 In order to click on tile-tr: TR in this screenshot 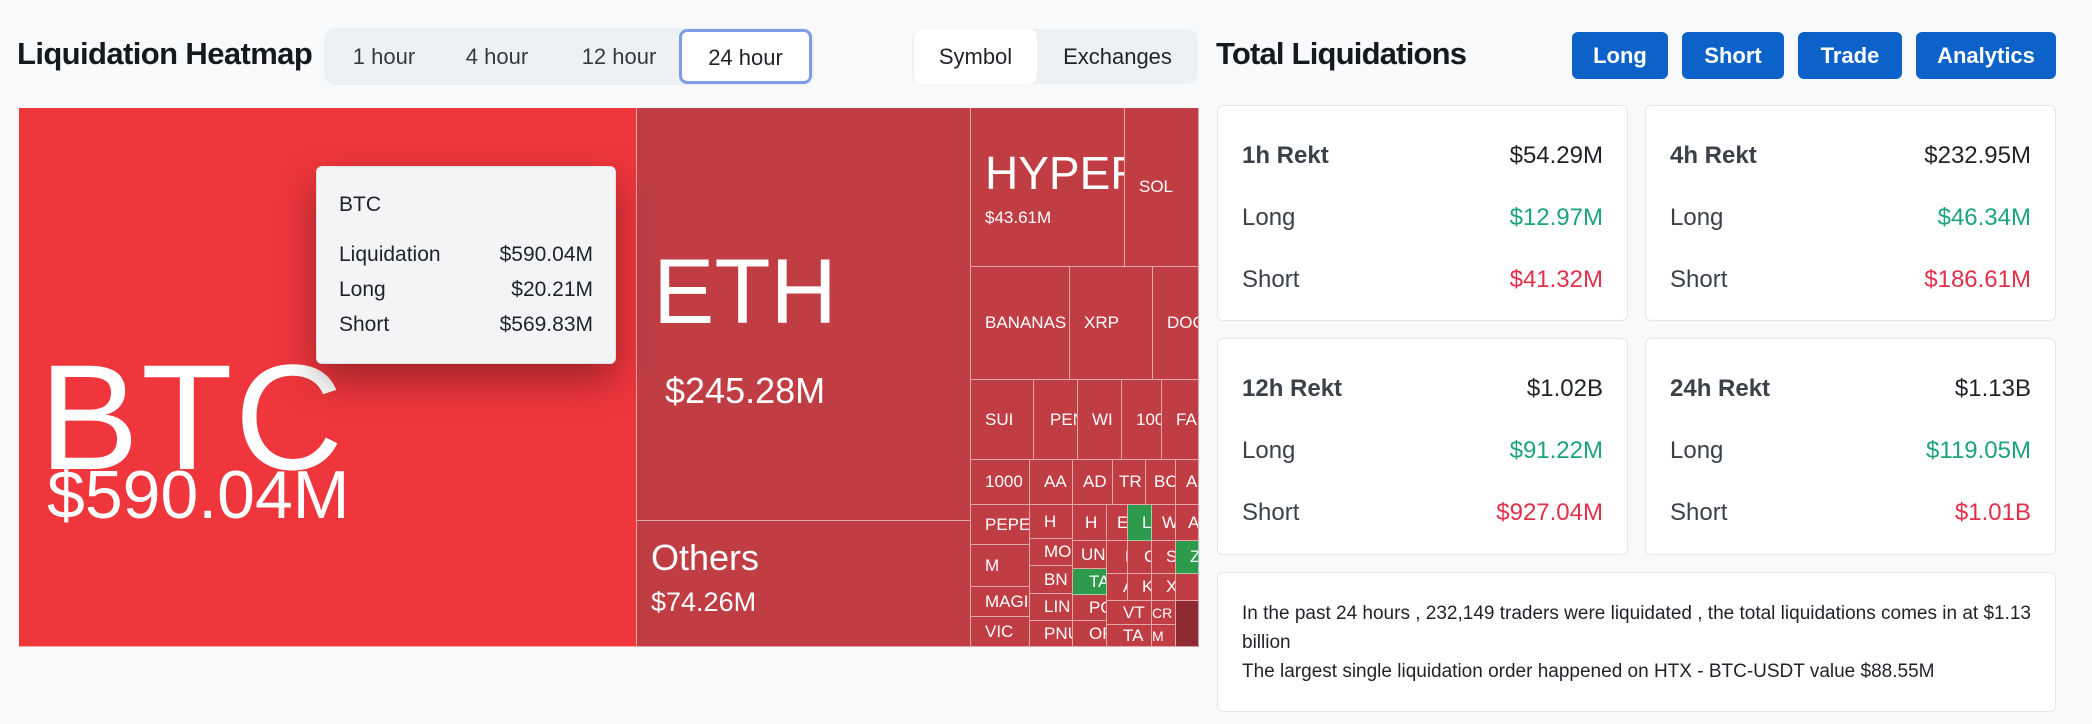, I will do `click(1129, 482)`.